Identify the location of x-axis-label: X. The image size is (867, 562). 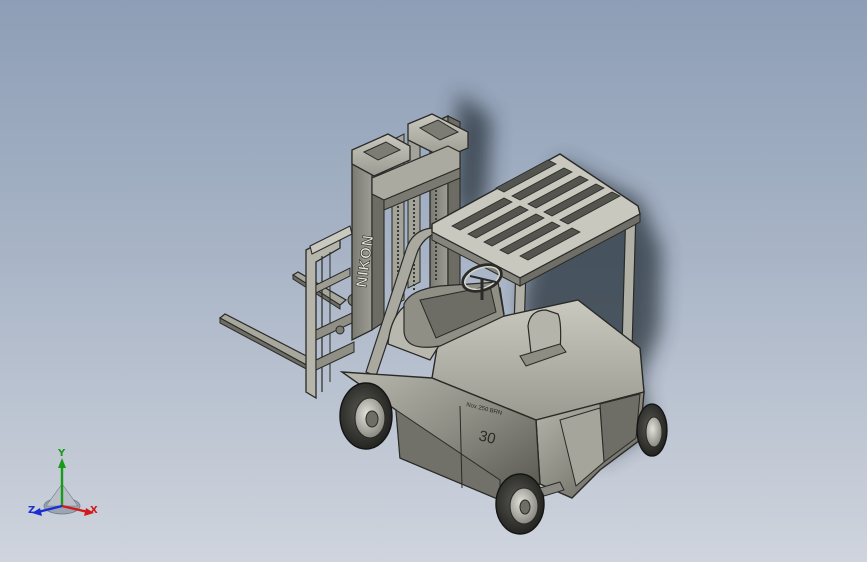
(94, 510).